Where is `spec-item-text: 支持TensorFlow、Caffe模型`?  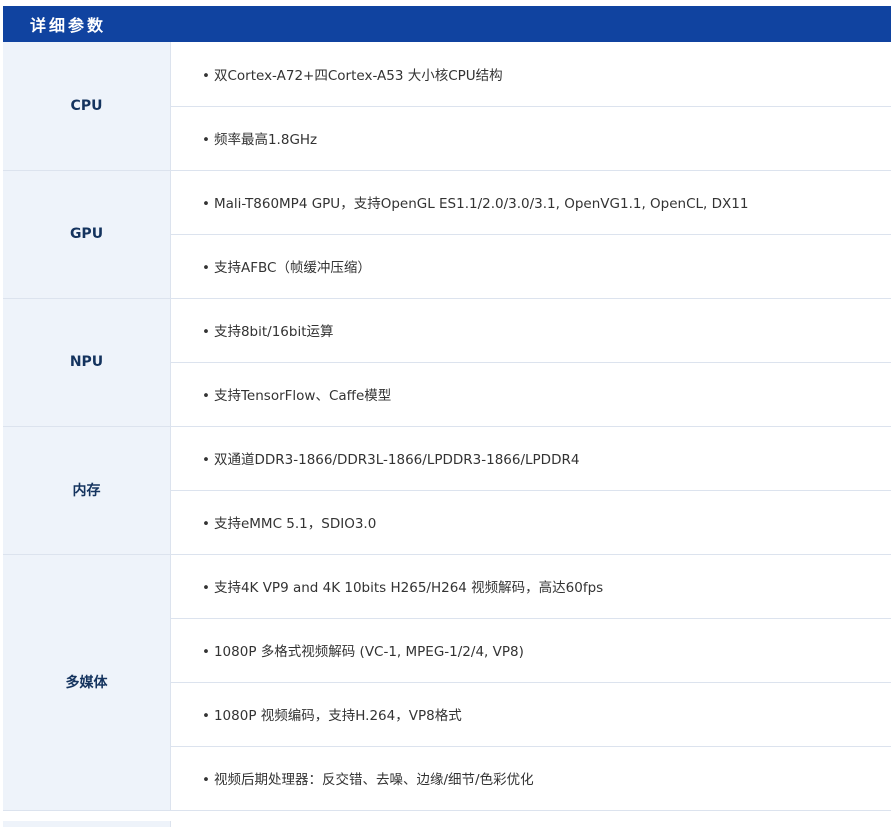
spec-item-text: 支持TensorFlow、Caffe模型 is located at coordinates (302, 396).